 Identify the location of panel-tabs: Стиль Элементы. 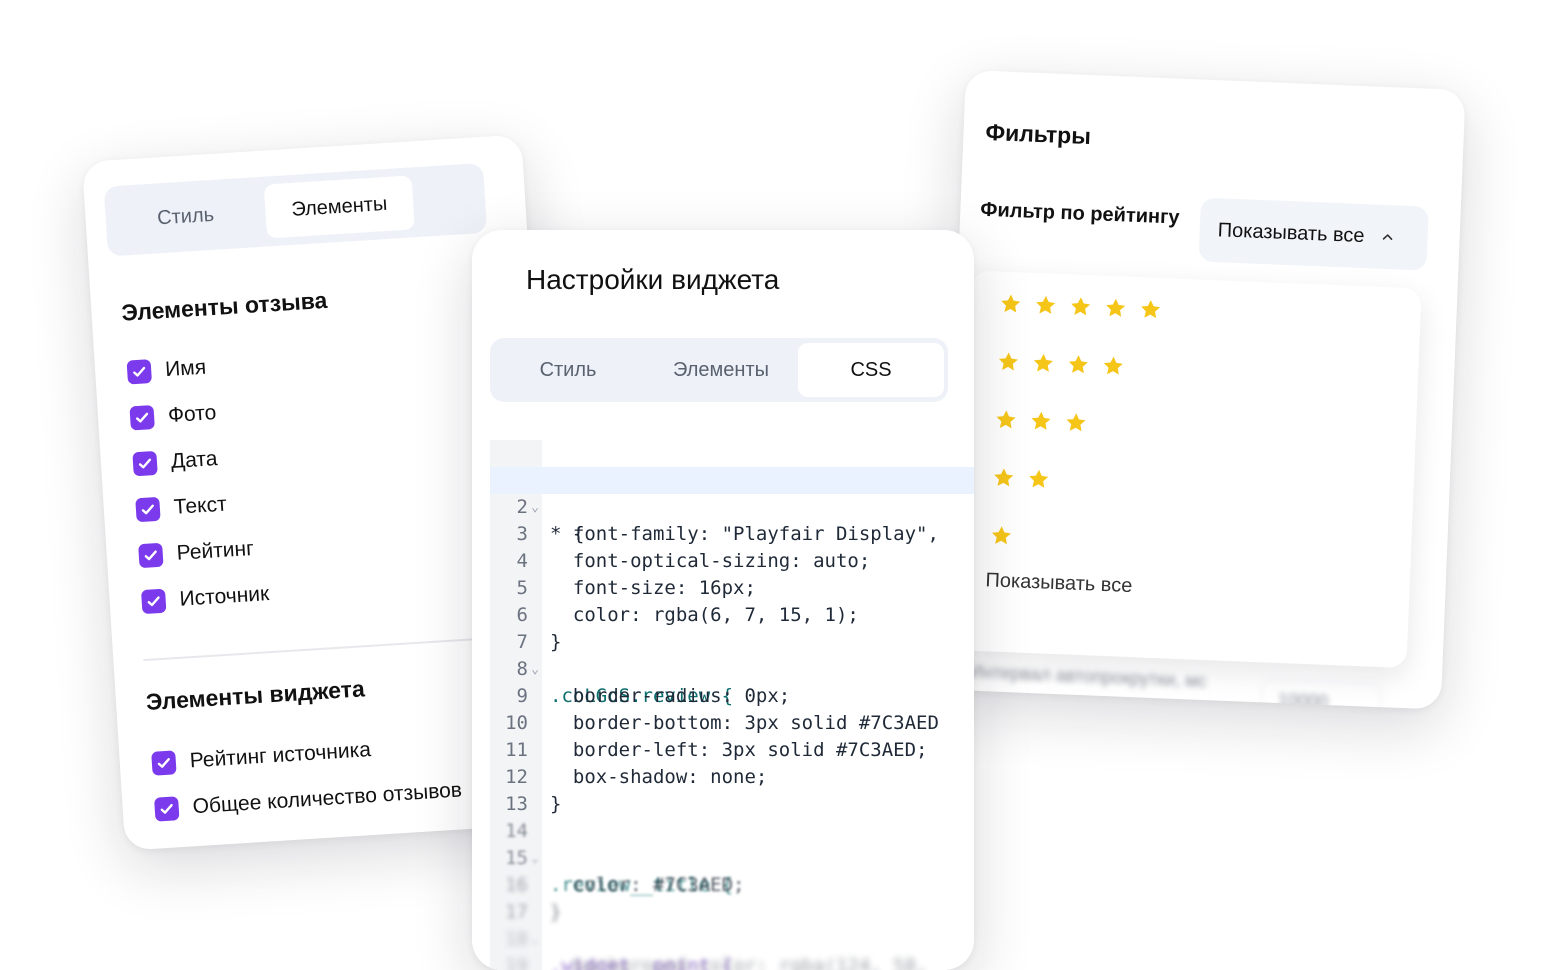
(295, 209).